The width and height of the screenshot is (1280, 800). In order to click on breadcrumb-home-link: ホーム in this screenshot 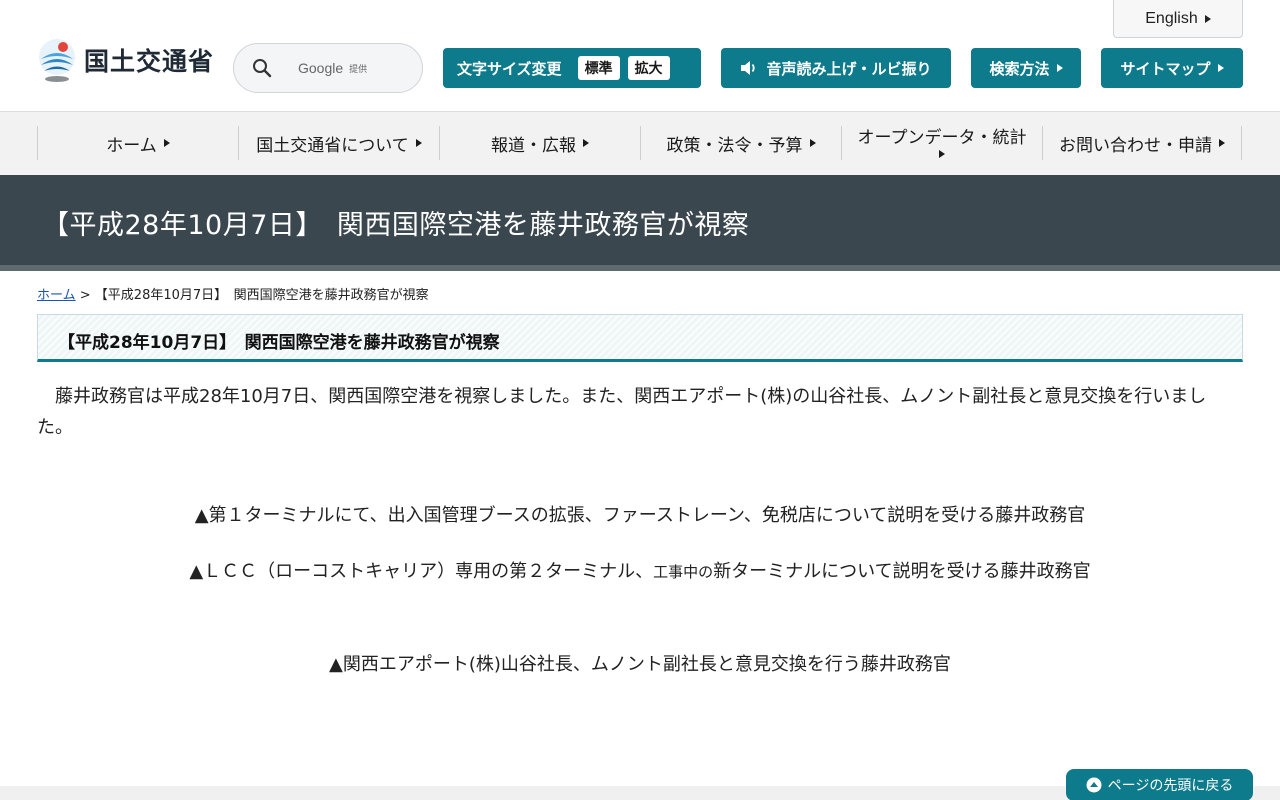, I will do `click(56, 295)`.